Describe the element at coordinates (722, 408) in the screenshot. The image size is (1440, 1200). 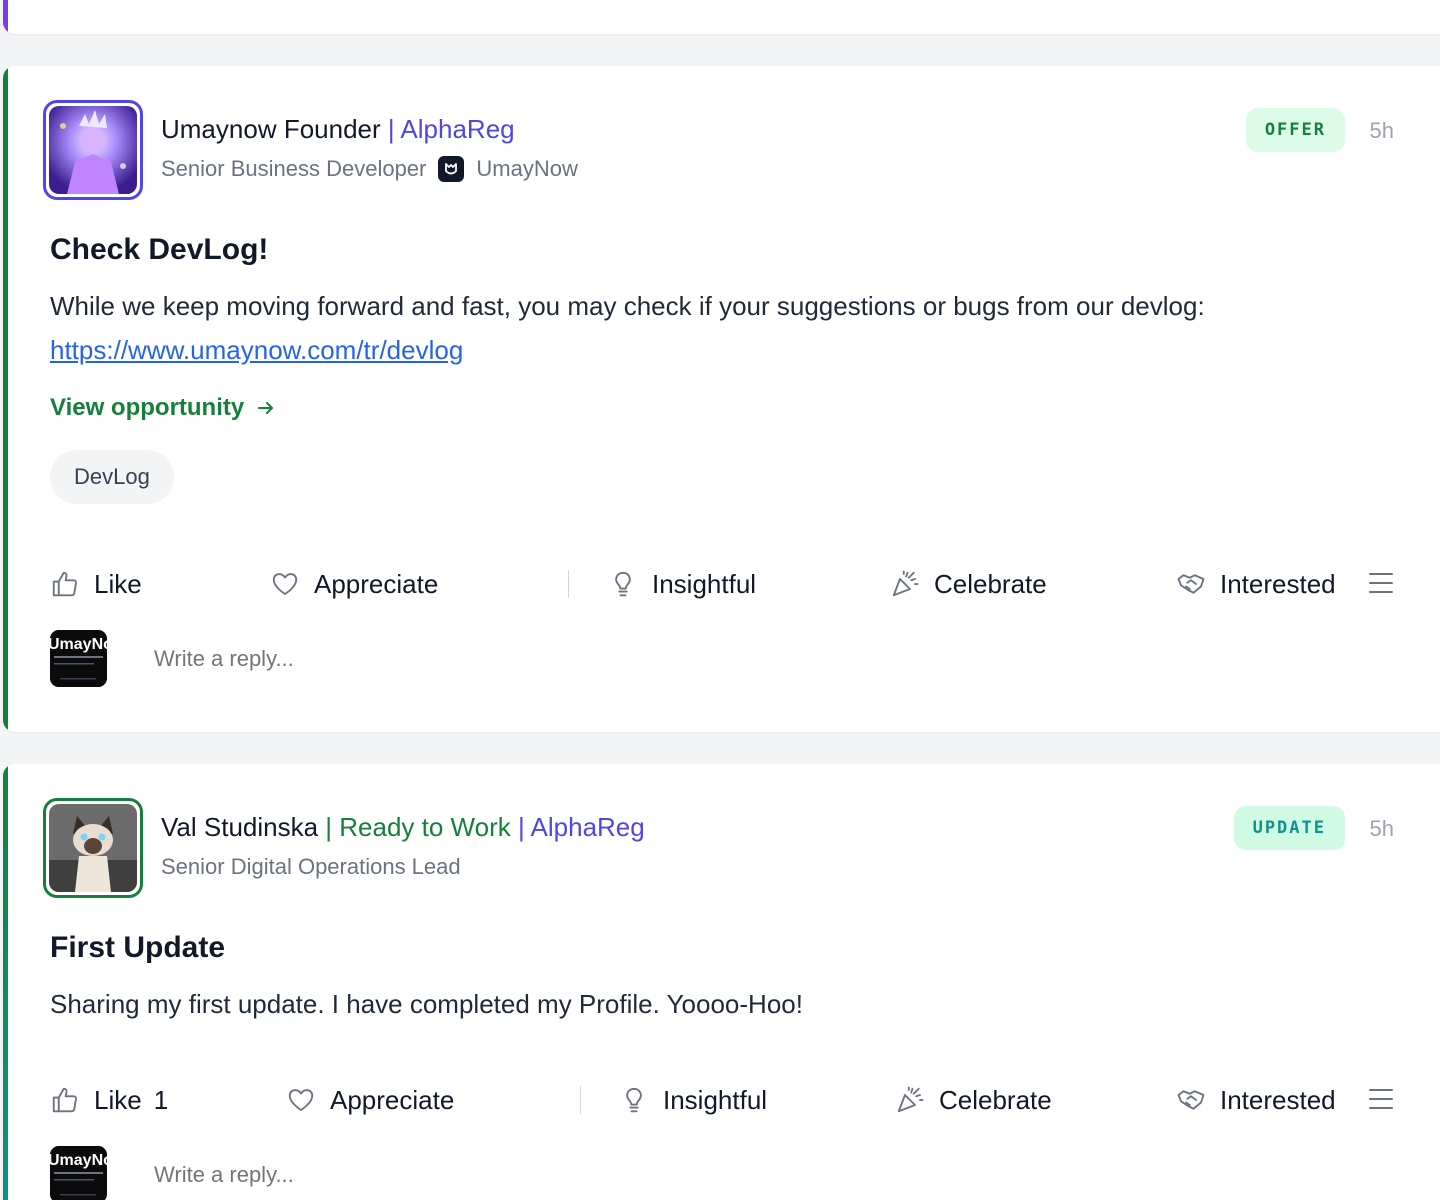
I see `view-opportunity-link: View opportunity` at that location.